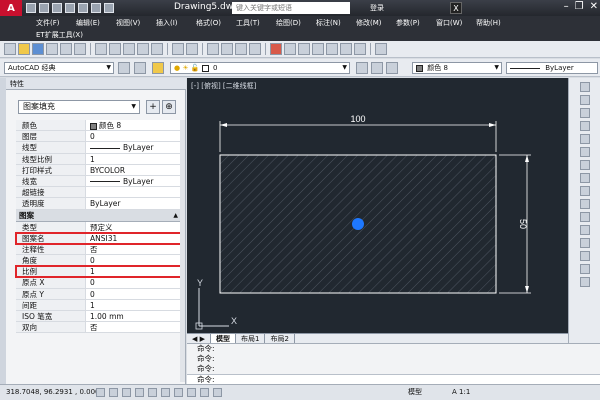 This screenshot has height=400, width=600. Describe the element at coordinates (360, 49) in the screenshot. I see `help-icon` at that location.